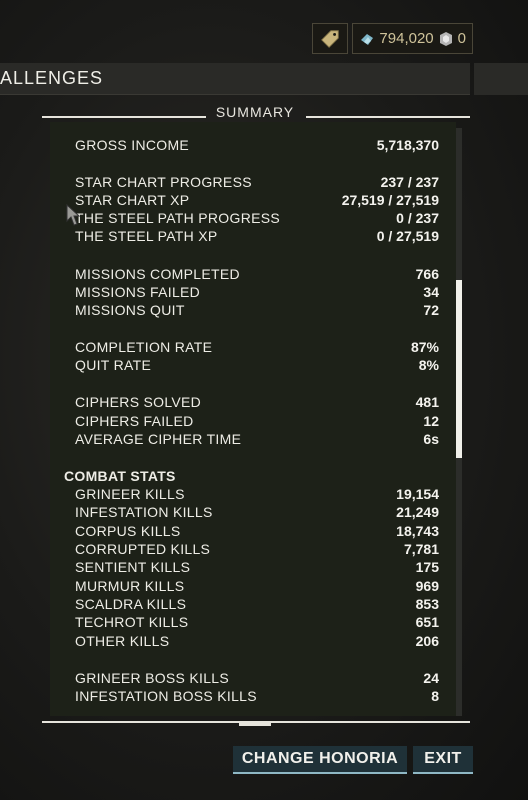  What do you see at coordinates (73, 215) in the screenshot?
I see `mouse-cursor-icon` at bounding box center [73, 215].